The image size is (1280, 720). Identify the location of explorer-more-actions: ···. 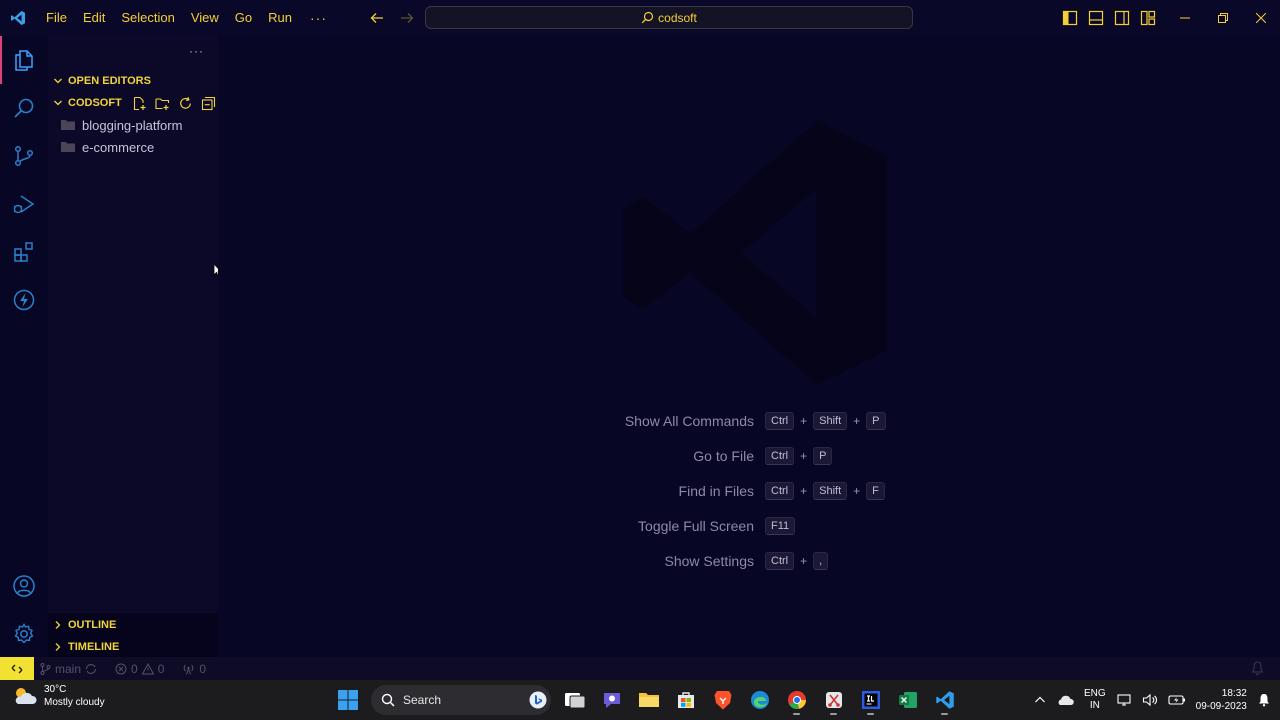
(196, 51).